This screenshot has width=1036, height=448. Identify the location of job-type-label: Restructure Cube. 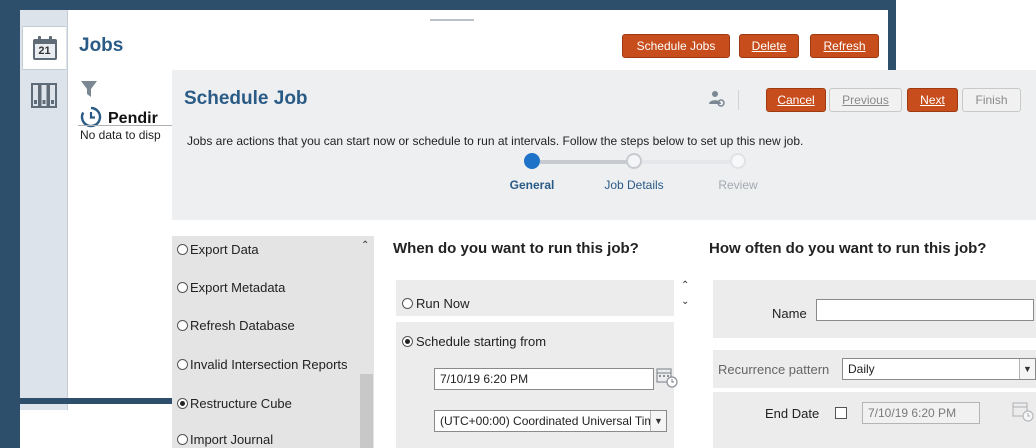
(241, 403).